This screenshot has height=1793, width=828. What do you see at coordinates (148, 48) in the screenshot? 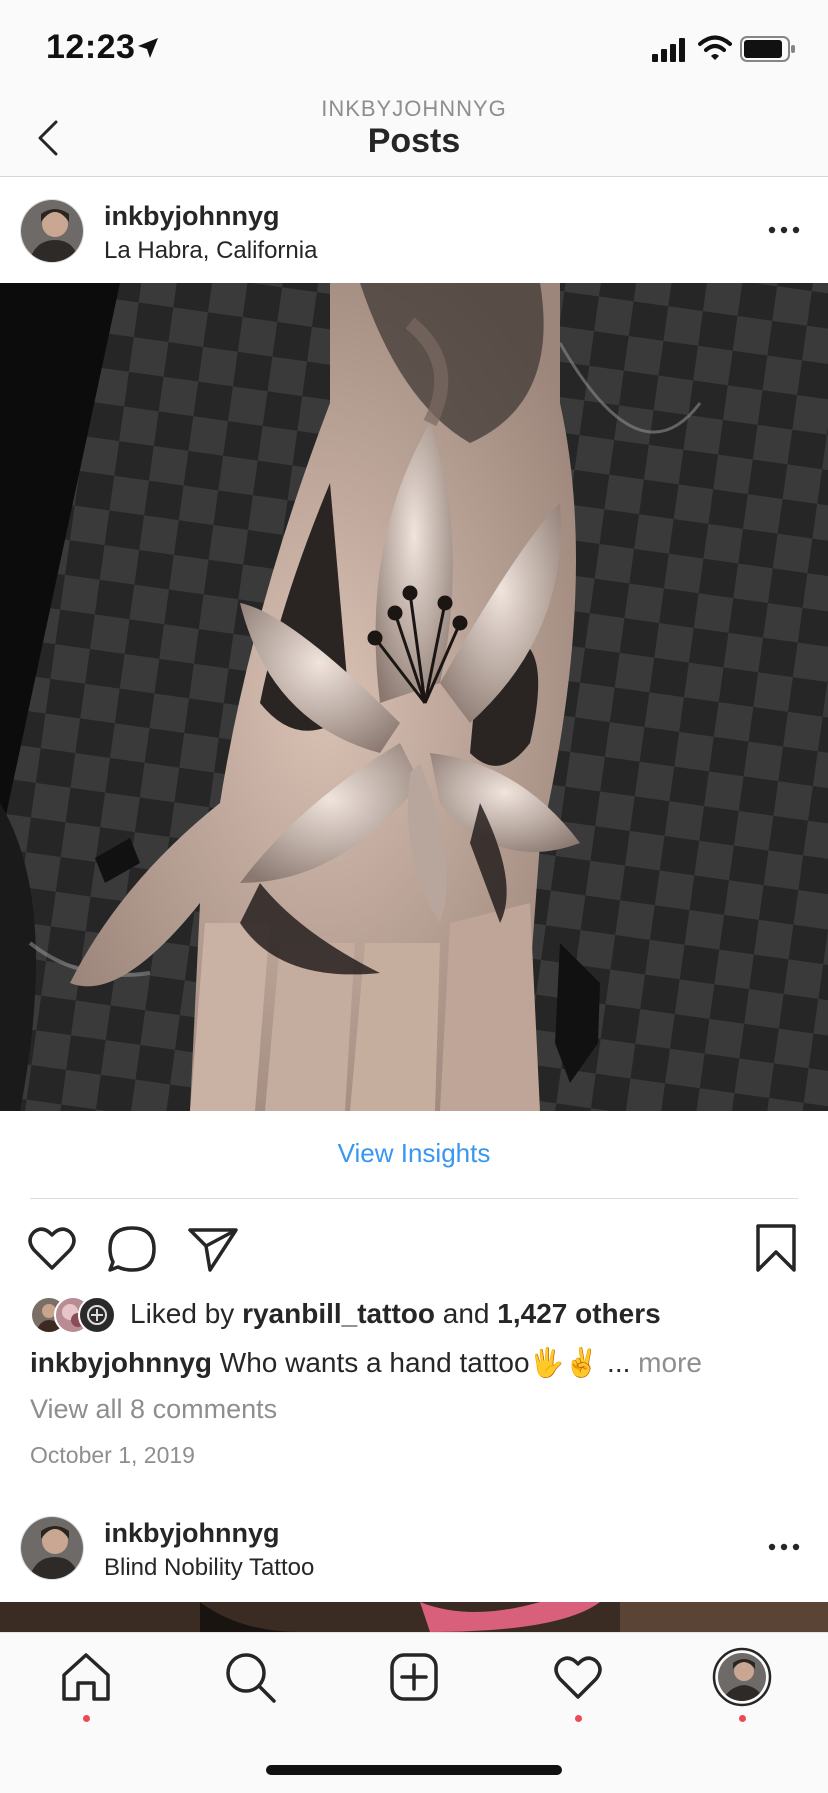
I see `location-arrow-icon` at bounding box center [148, 48].